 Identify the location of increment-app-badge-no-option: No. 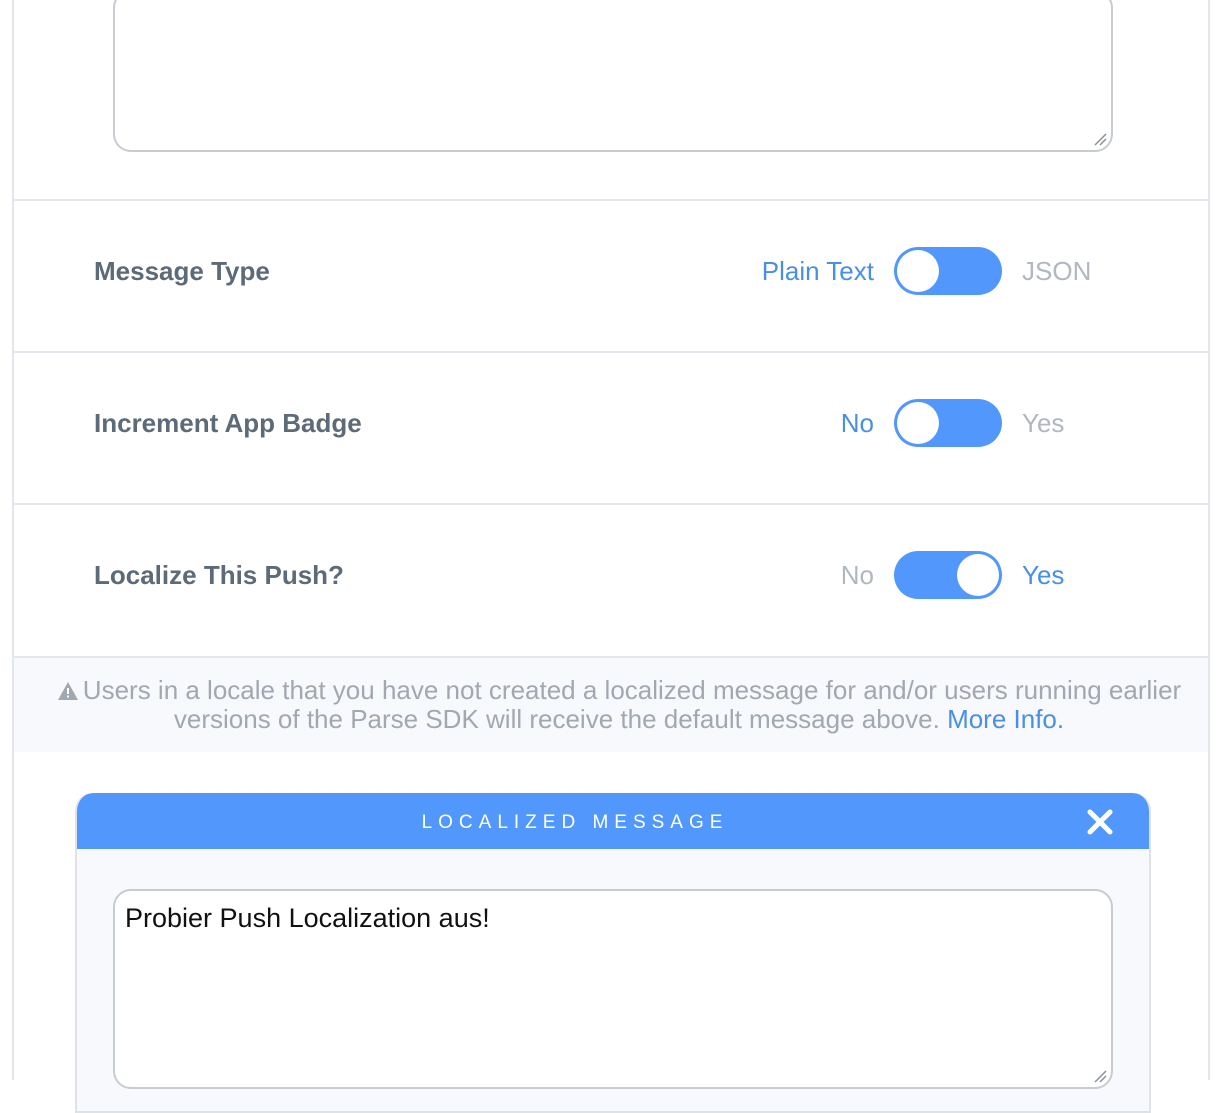
(857, 428).